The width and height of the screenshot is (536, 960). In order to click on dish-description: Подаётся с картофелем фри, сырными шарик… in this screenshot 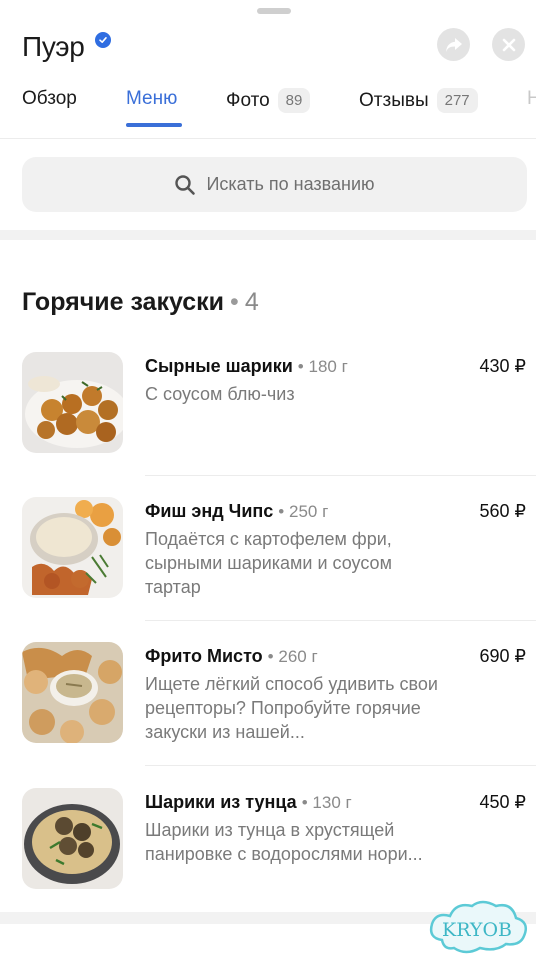, I will do `click(268, 563)`.